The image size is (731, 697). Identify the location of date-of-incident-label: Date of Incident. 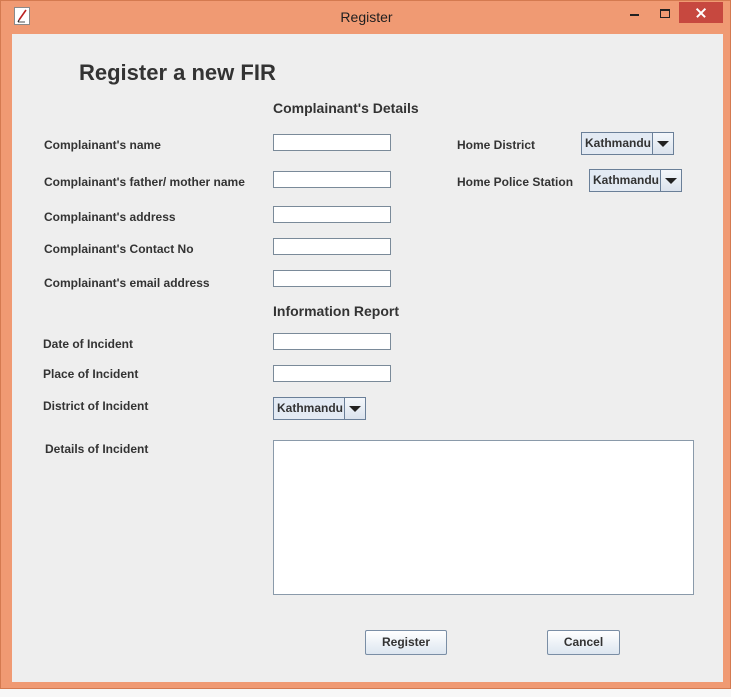
(88, 344).